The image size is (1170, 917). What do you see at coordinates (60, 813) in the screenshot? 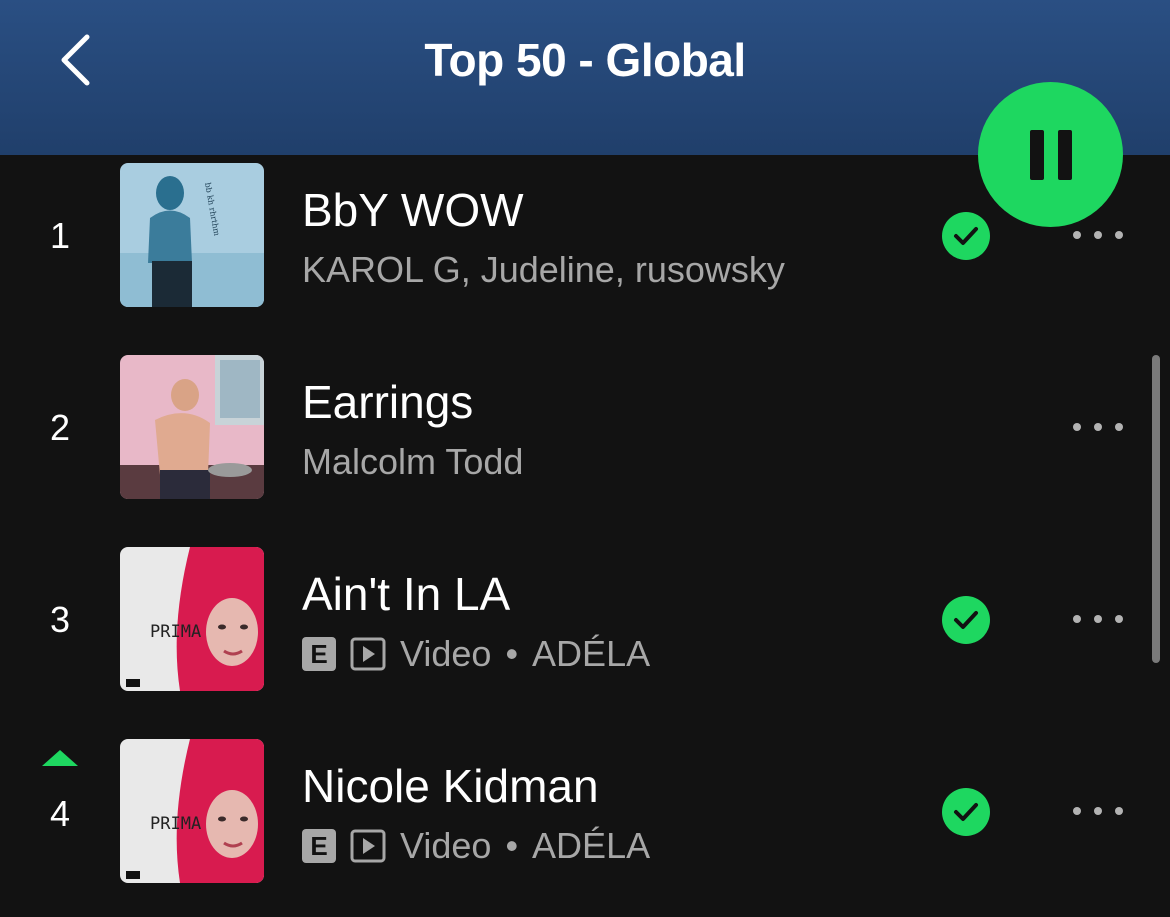
I see `track-rank: 4` at bounding box center [60, 813].